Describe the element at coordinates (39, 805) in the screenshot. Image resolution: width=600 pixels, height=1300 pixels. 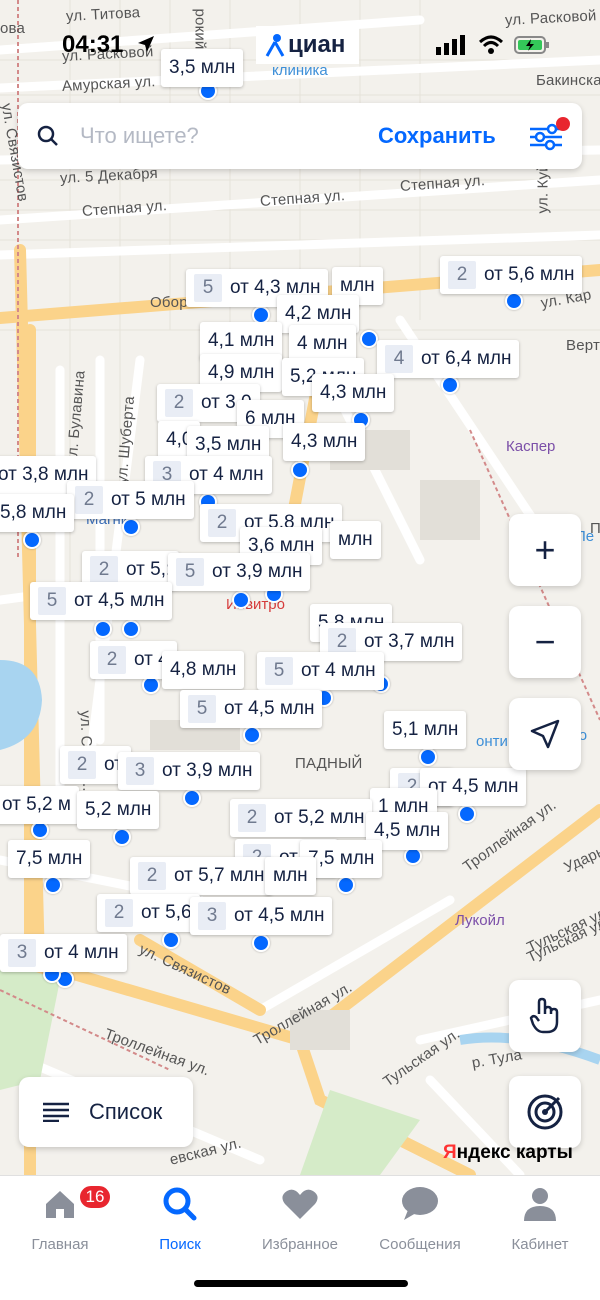
I see `price-pin: от 5,2 м` at that location.